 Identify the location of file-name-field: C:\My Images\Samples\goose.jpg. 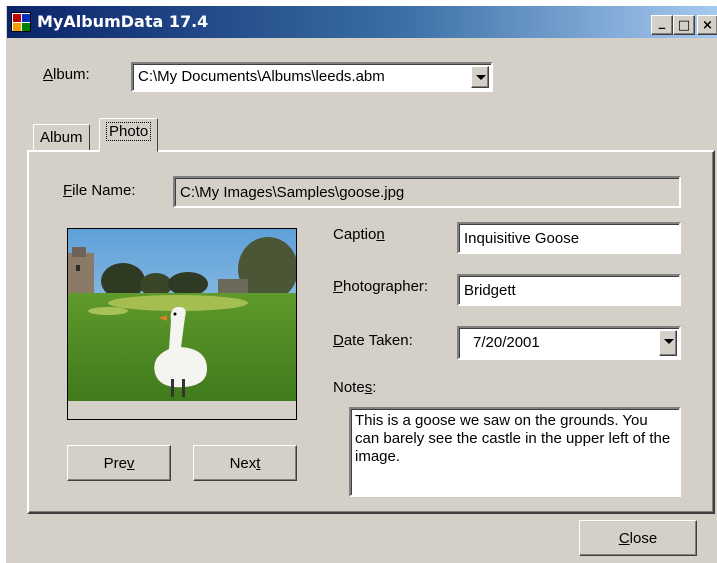
(427, 192).